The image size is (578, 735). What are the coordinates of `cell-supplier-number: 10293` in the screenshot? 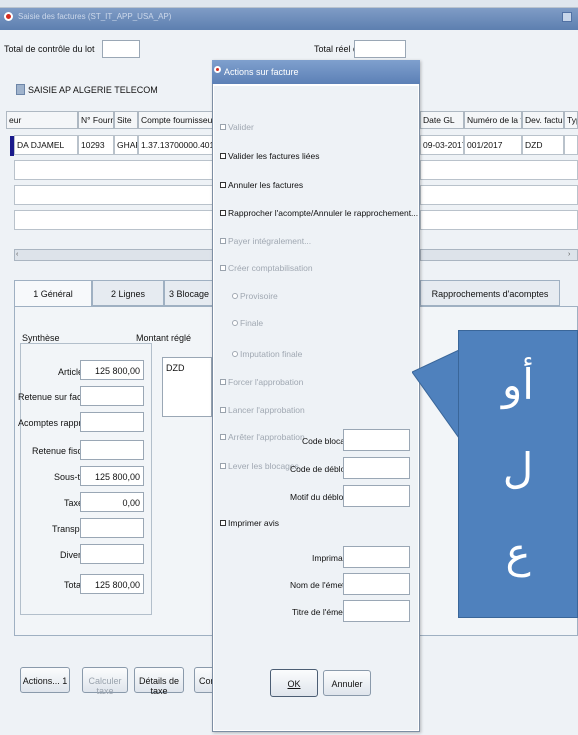 It's located at (96, 145).